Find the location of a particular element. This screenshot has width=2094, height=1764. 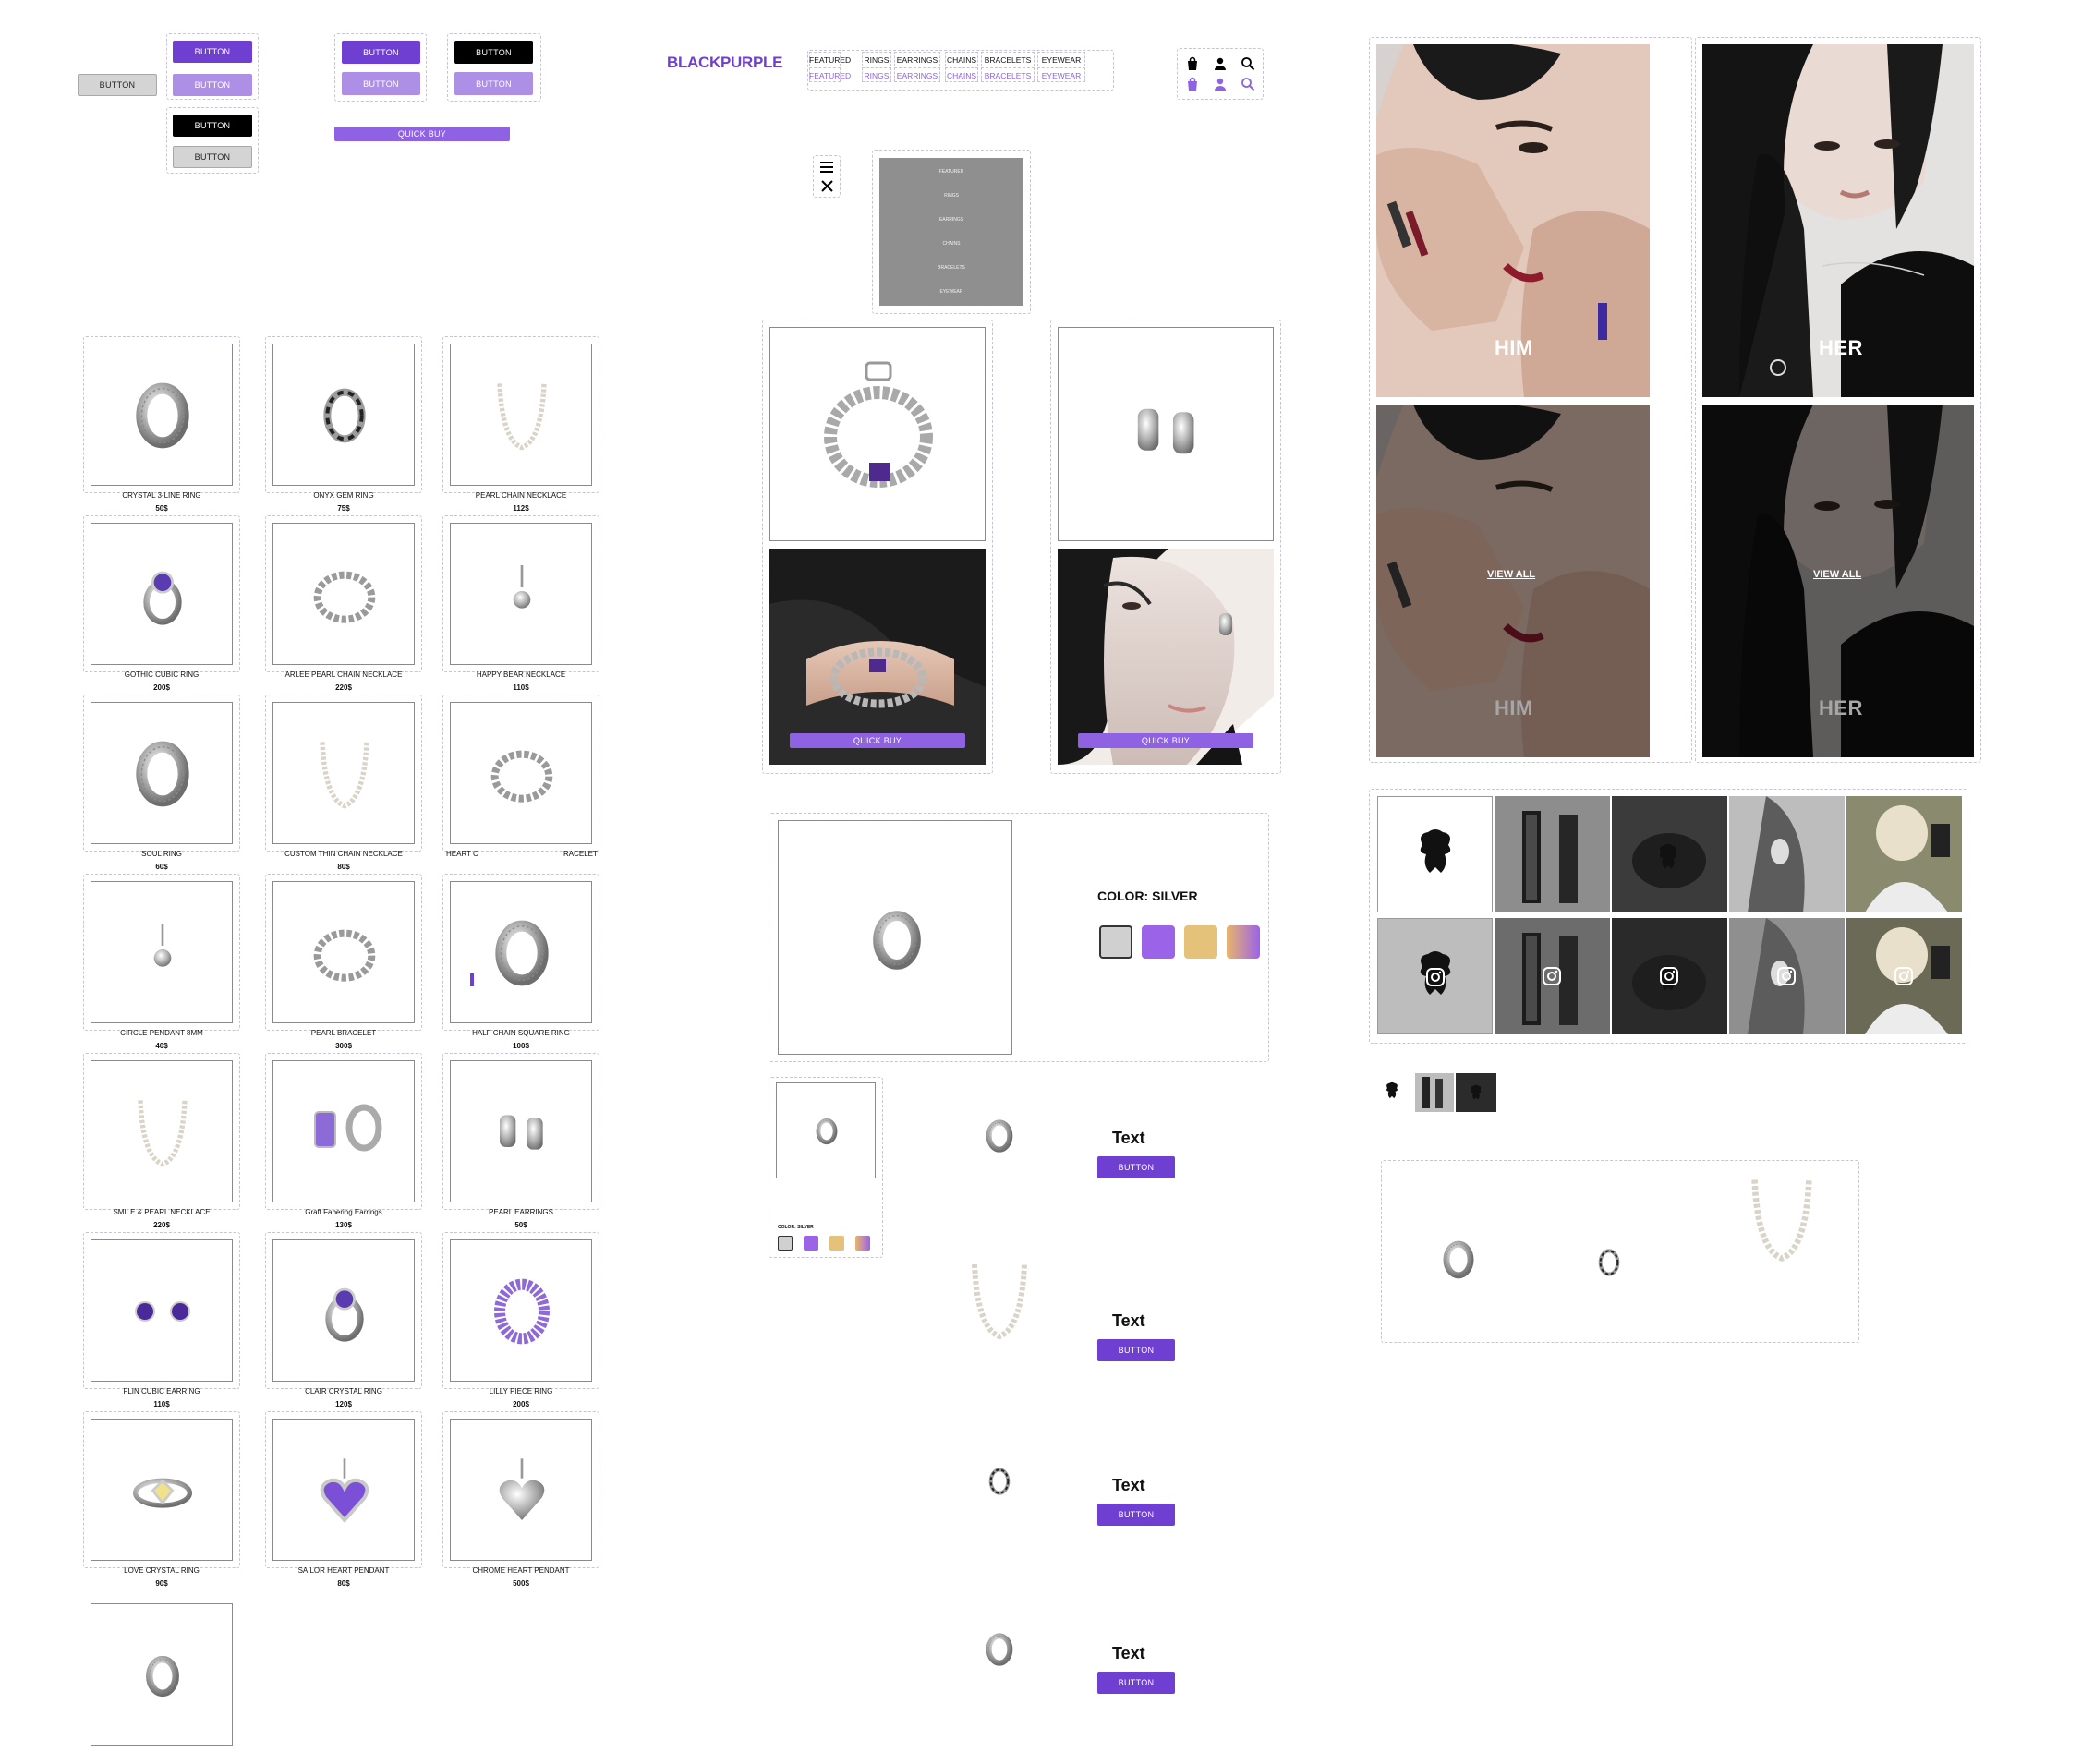

button-grey: BUTTON is located at coordinates (213, 157).